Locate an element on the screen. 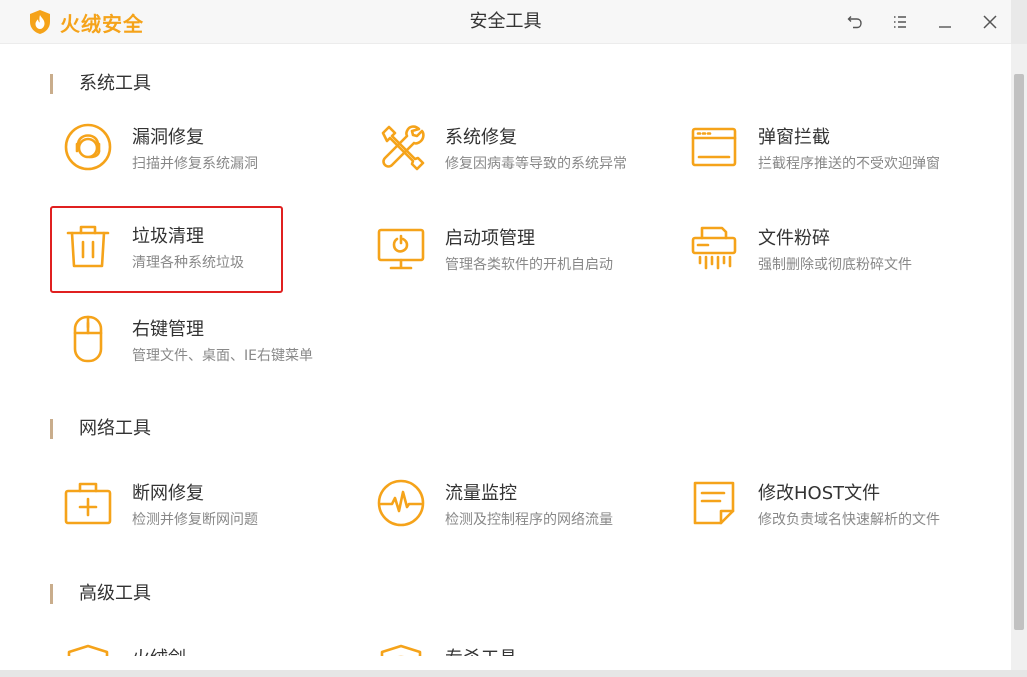  tool-desc: 修复因病毒等导致的系统异常 is located at coordinates (536, 164).